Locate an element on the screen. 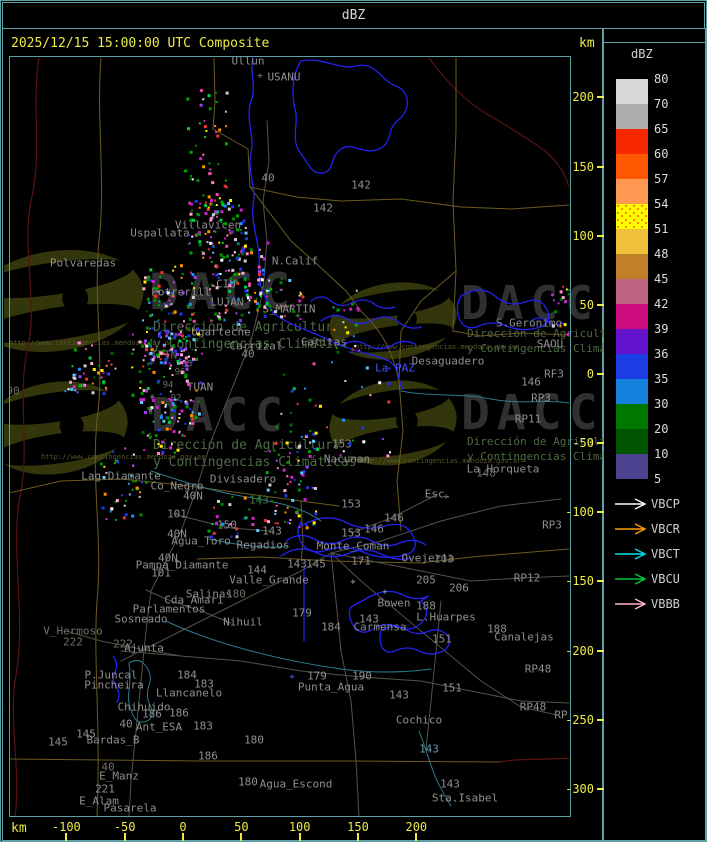  place-label: Pasarela is located at coordinates (130, 808).